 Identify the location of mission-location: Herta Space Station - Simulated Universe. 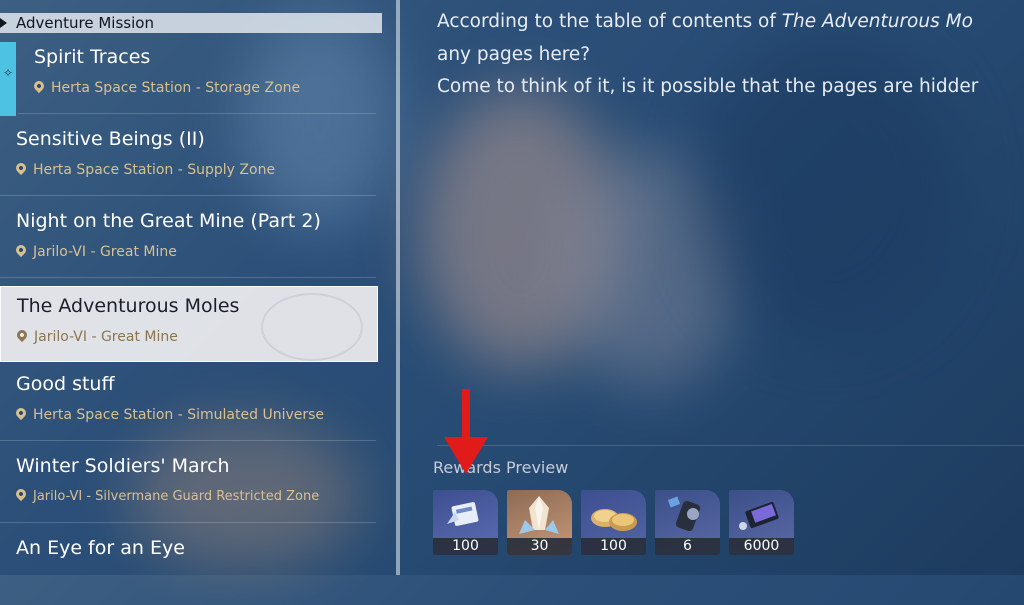
(168, 414).